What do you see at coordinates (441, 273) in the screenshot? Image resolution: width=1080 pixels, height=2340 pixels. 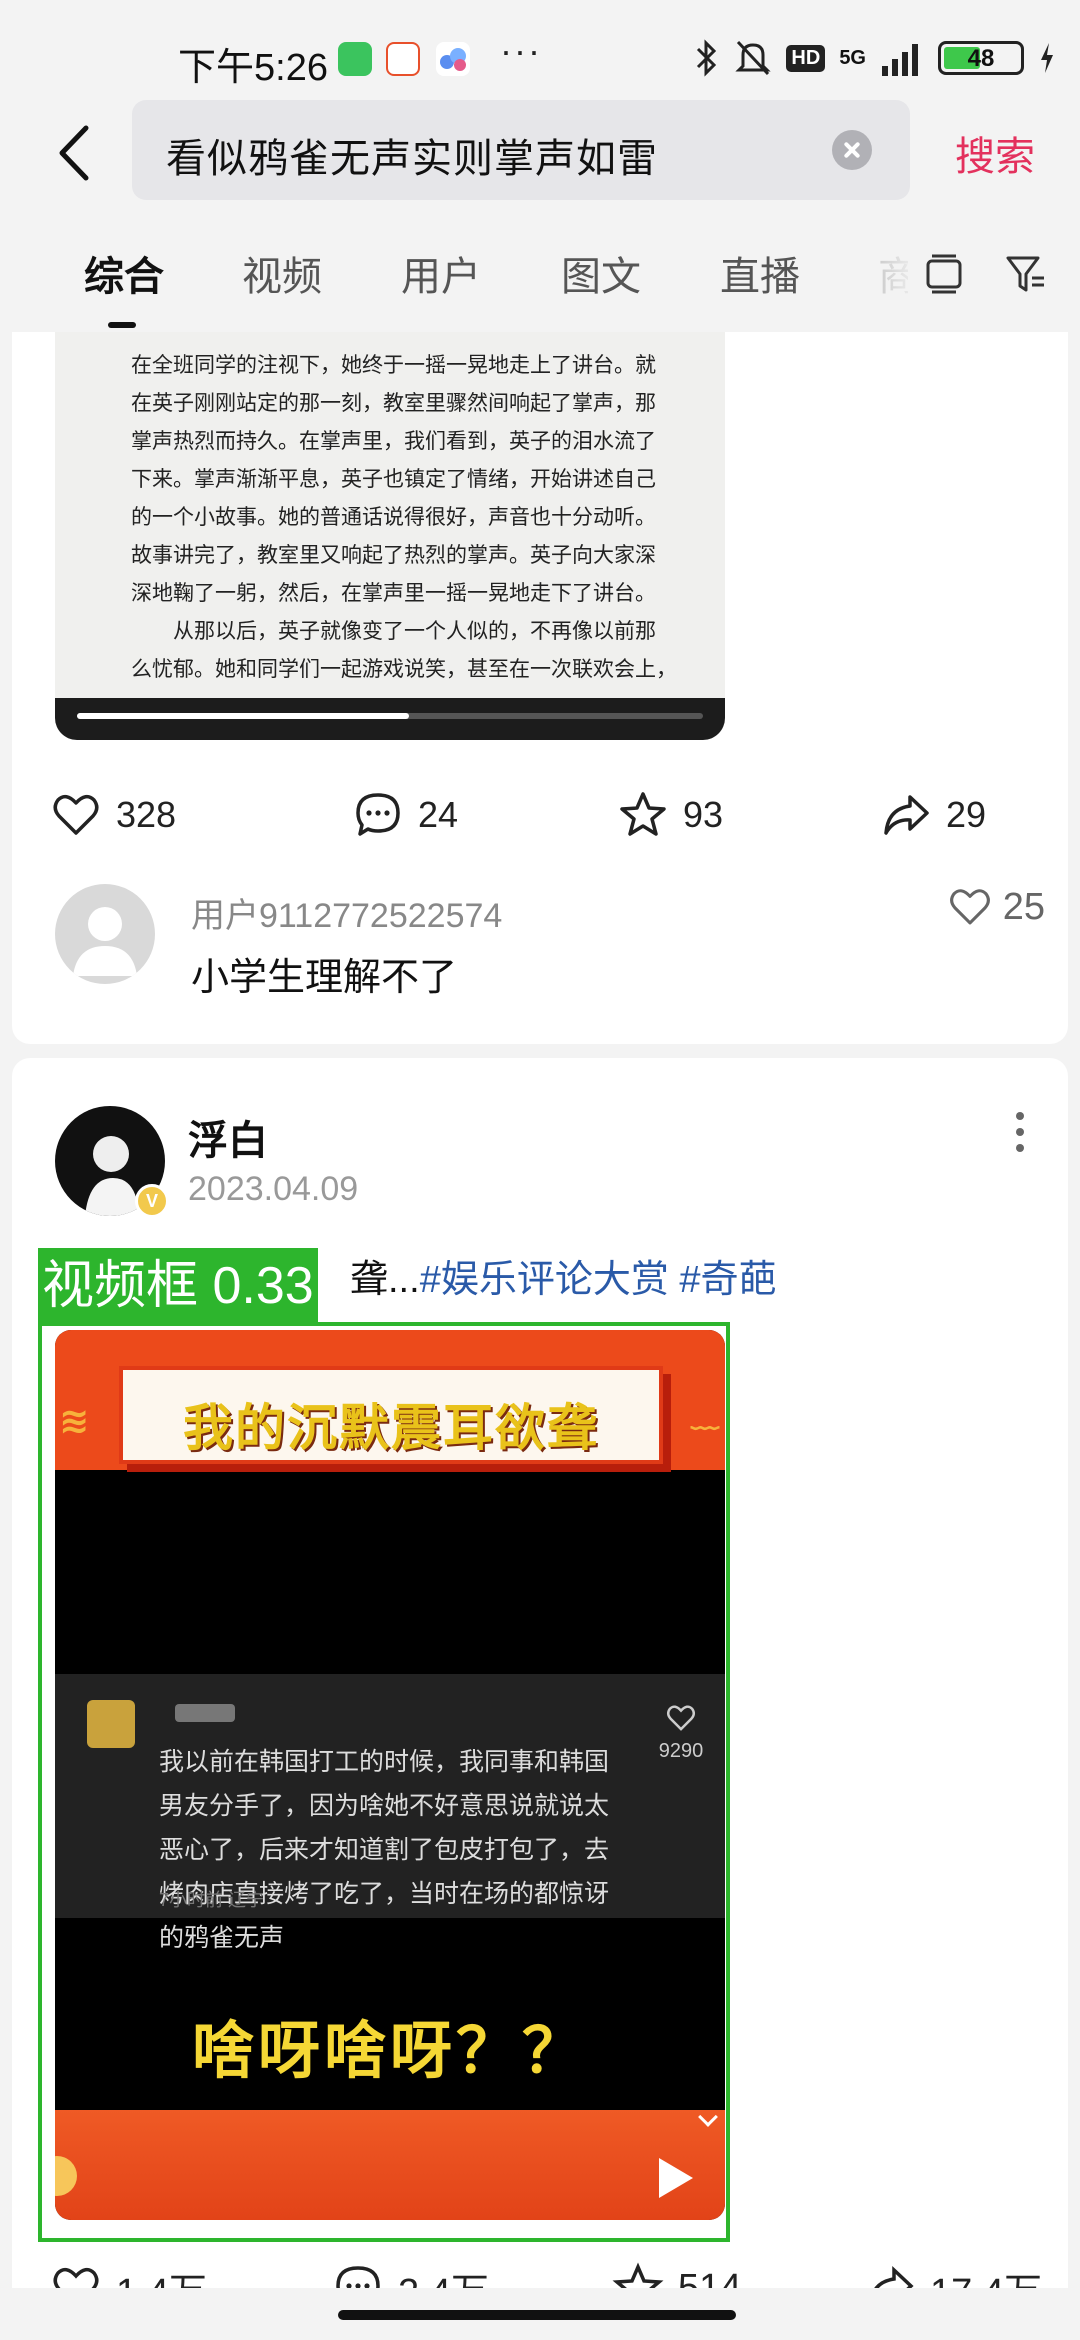 I see `tab-user: 用户` at bounding box center [441, 273].